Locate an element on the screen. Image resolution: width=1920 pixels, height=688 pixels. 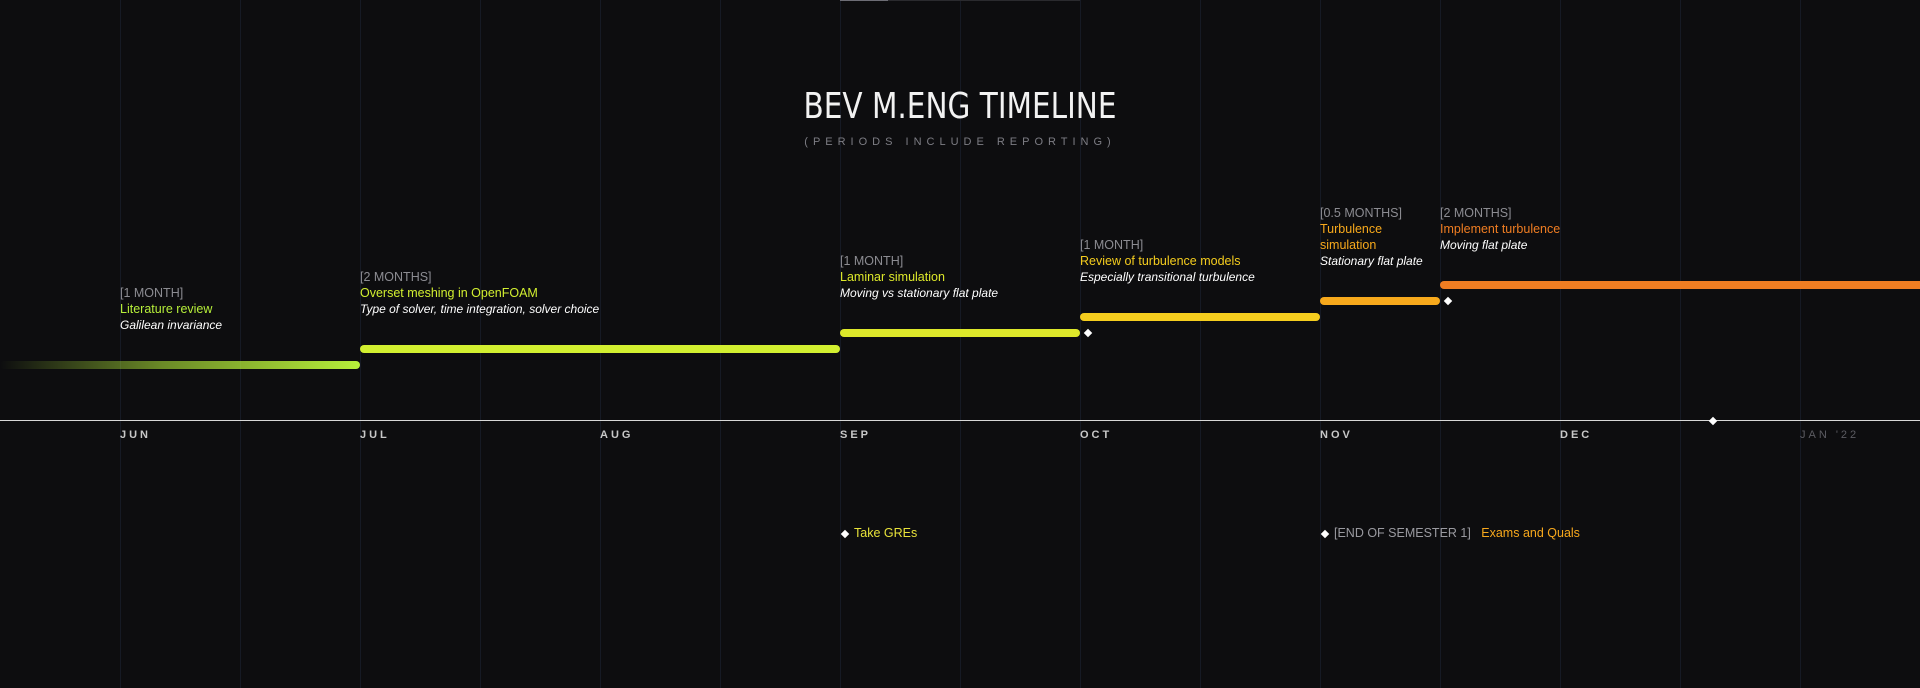
event-end-of-semester: [END OF SEMESTER 1] Exams and Quals is located at coordinates (1457, 533).